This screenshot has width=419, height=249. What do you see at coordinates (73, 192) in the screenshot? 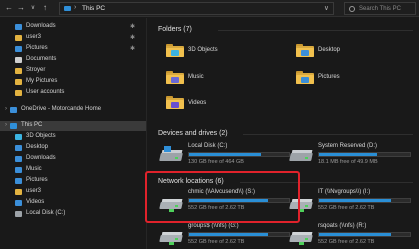
I see `sidebar-item: user3` at bounding box center [73, 192].